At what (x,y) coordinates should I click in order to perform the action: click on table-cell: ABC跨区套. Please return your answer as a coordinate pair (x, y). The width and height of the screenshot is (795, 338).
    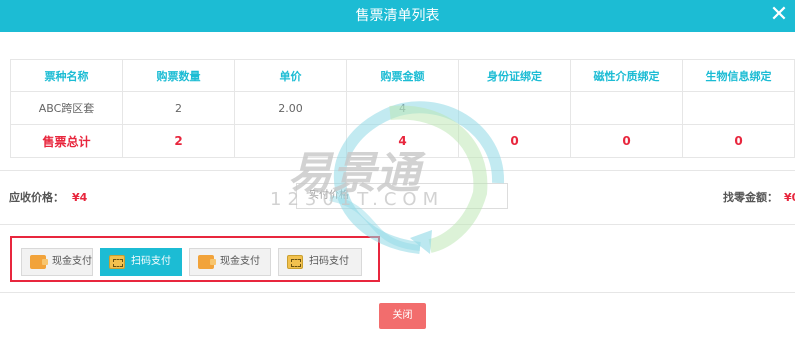
    Looking at the image, I should click on (66, 108).